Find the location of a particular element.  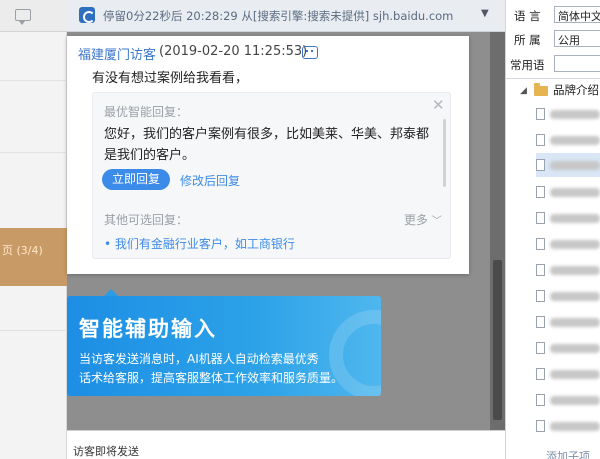

language-label: 语 言 is located at coordinates (527, 16).